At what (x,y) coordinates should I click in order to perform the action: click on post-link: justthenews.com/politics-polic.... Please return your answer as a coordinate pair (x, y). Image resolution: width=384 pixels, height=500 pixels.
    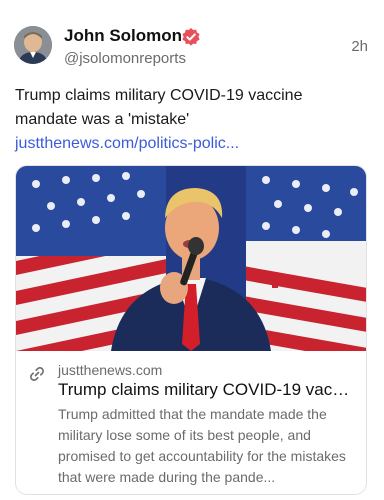
    Looking at the image, I should click on (127, 143).